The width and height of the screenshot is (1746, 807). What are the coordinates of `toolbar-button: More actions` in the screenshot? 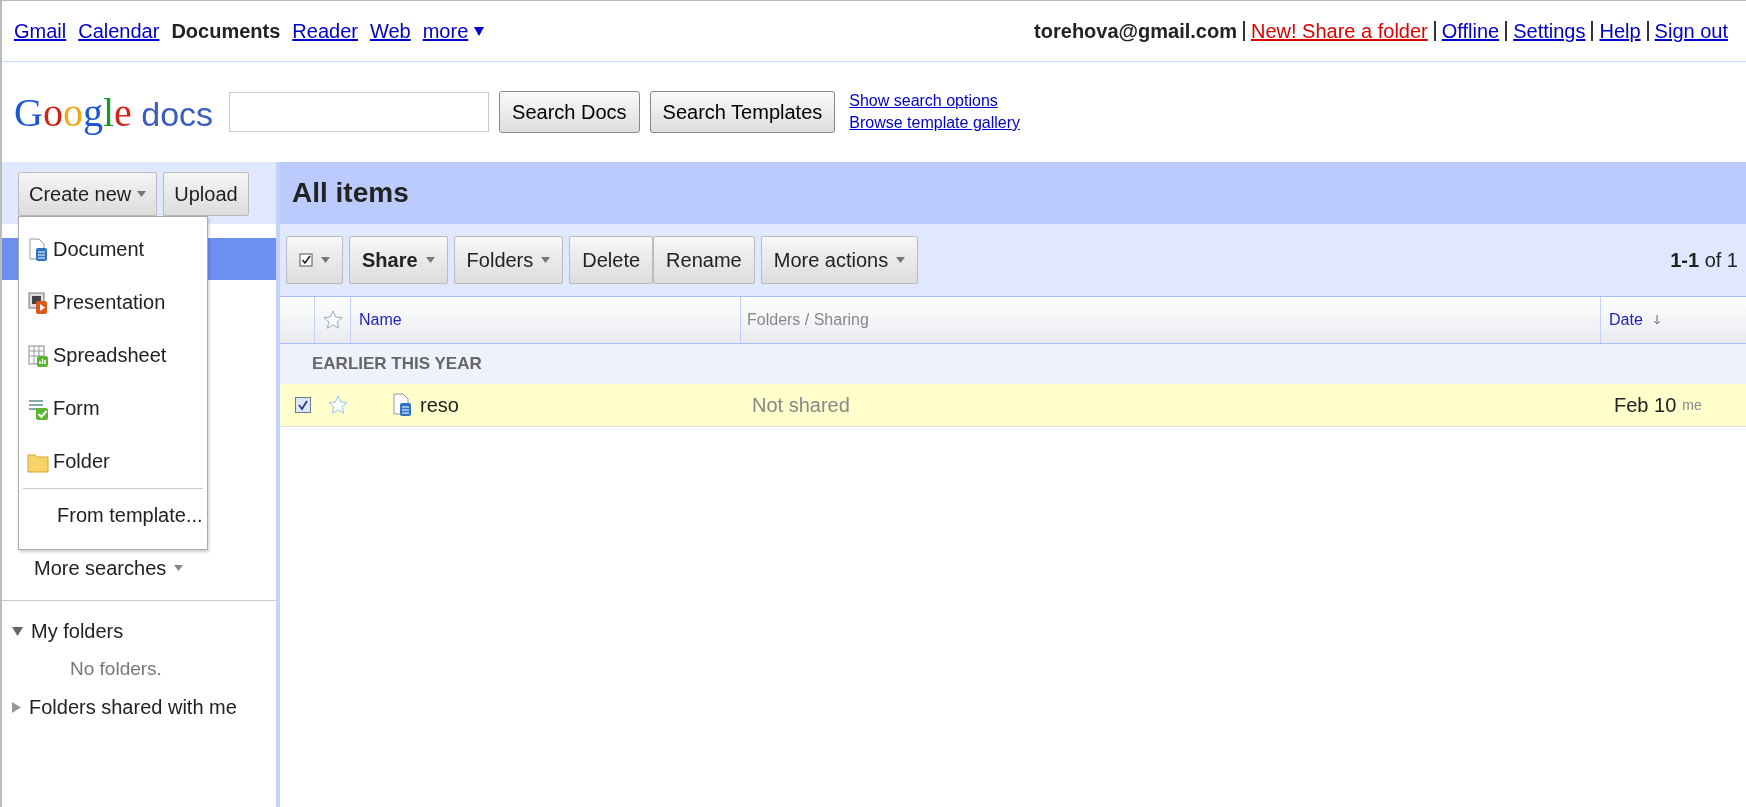 It's located at (839, 260).